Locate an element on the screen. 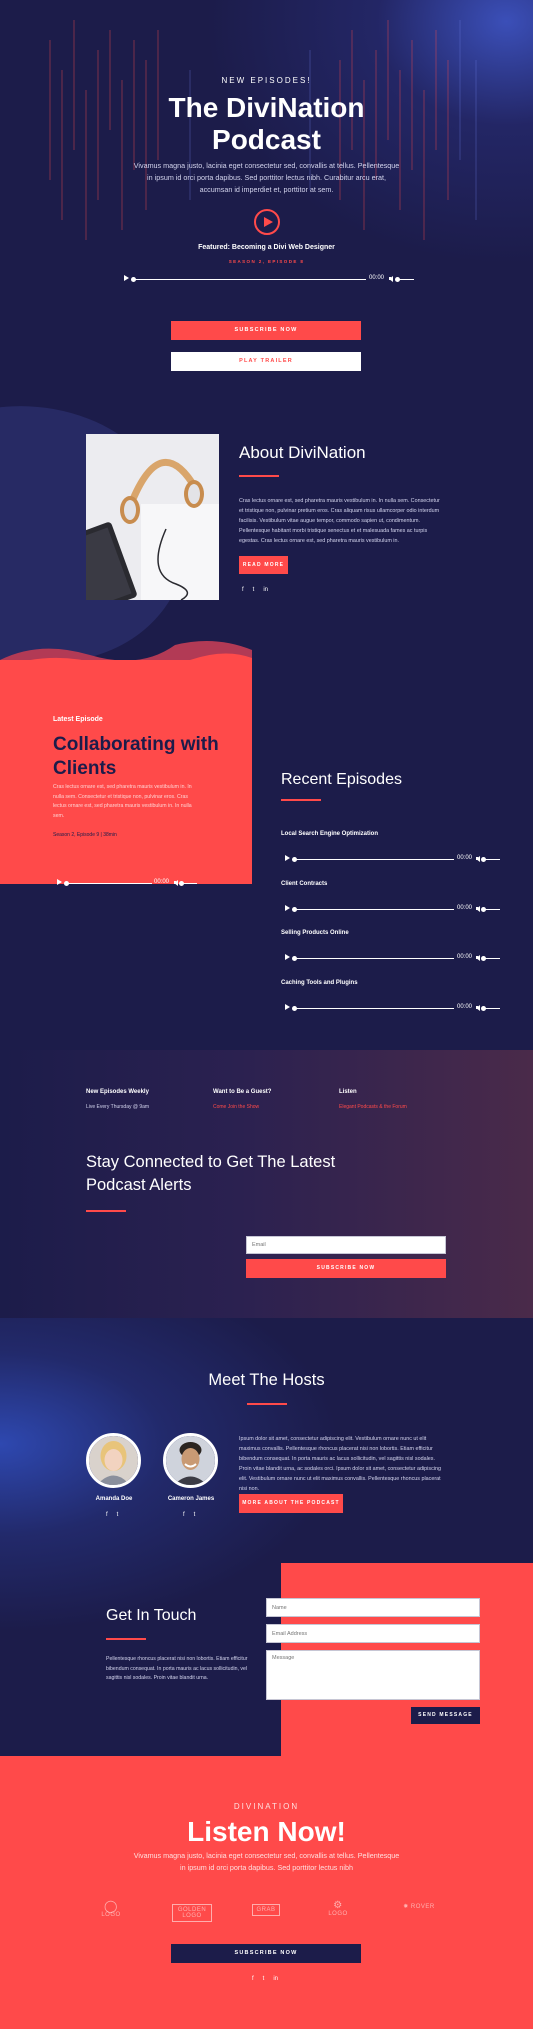  gear-icon: ⚙ is located at coordinates (338, 1905).